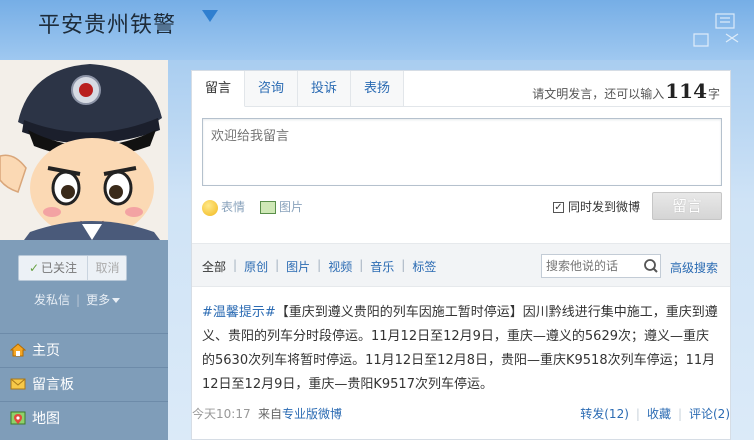 The width and height of the screenshot is (754, 440). I want to click on remaining-suffix: 字, so click(713, 94).